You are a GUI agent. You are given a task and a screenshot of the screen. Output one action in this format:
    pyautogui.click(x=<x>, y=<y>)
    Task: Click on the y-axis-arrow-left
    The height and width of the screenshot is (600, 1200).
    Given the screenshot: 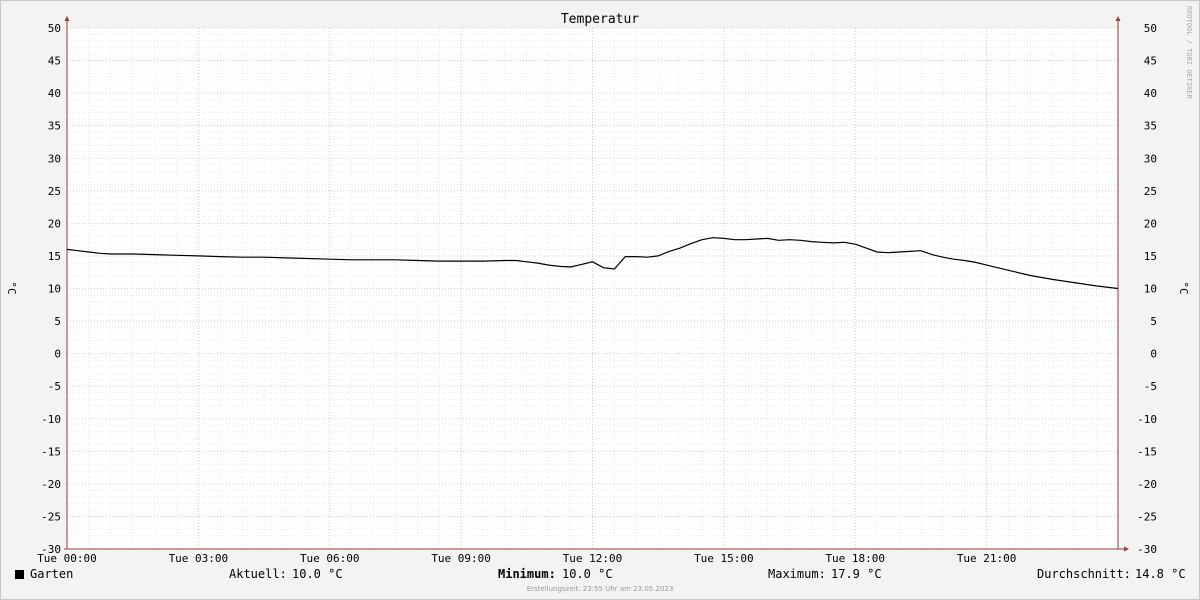 What is the action you would take?
    pyautogui.click(x=67, y=18)
    